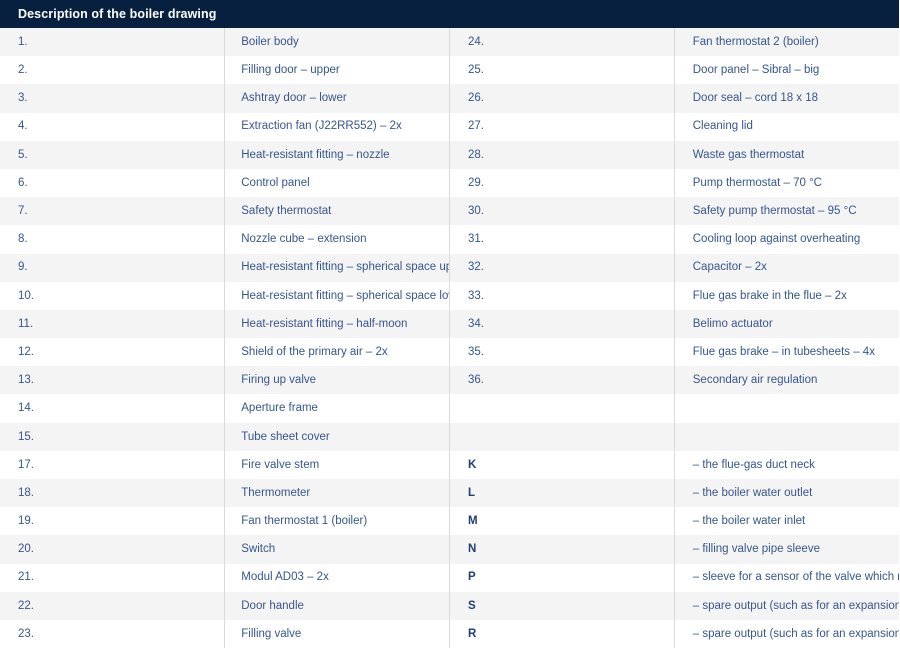  What do you see at coordinates (757, 182) in the screenshot?
I see `row-description-right: Pump thermostat – 70 °C` at bounding box center [757, 182].